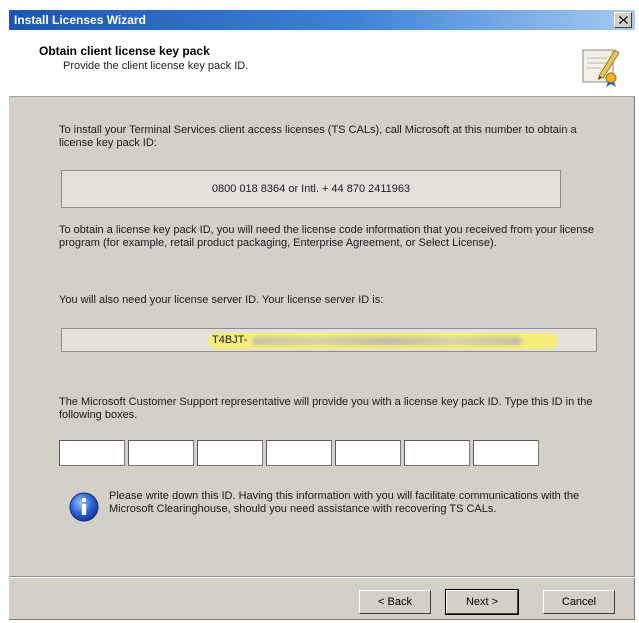  I want to click on button-separator, so click(322, 577).